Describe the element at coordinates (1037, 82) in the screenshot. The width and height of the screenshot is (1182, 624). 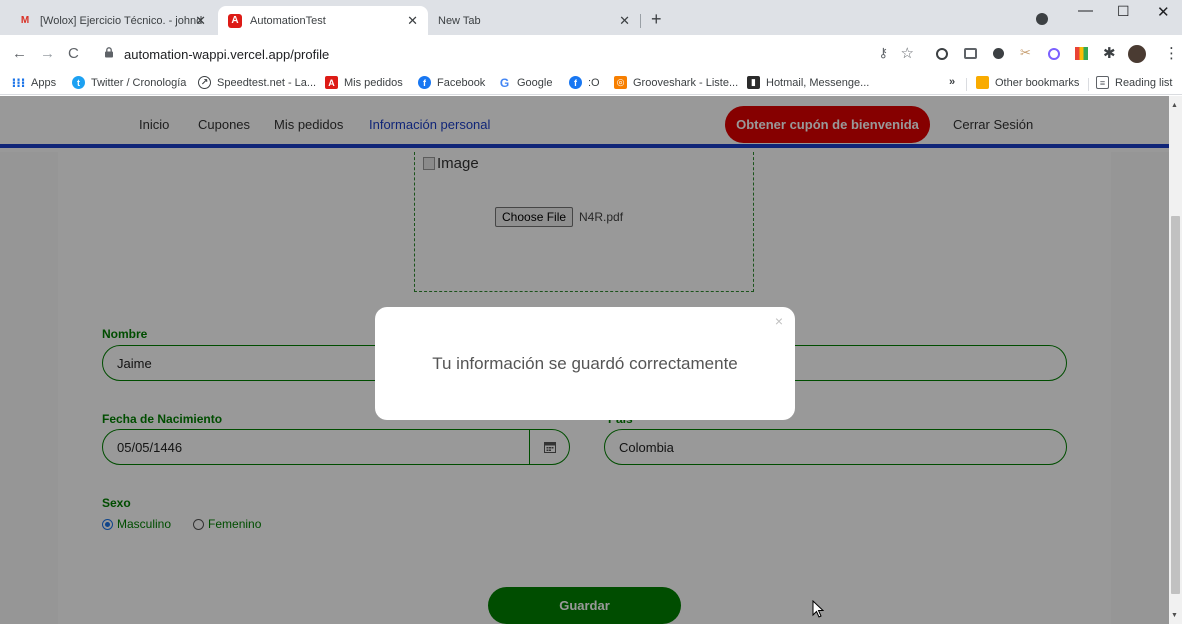
I see `bookmark-label: Other bookmarks` at that location.